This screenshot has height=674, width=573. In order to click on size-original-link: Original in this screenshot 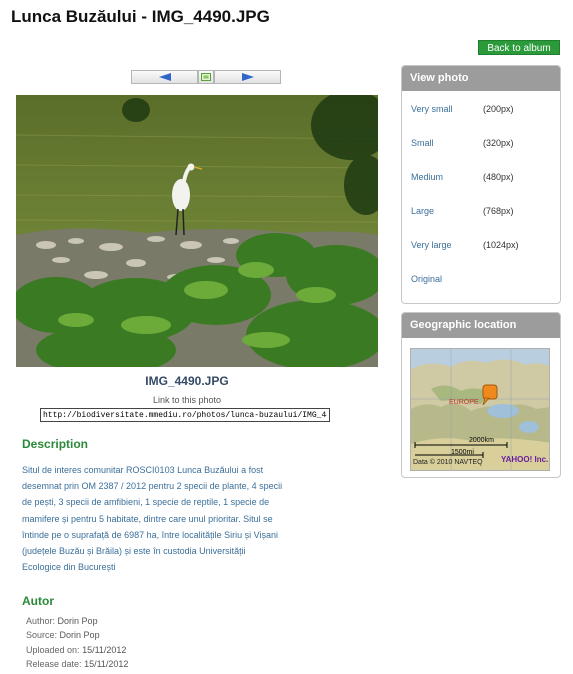, I will do `click(447, 279)`.